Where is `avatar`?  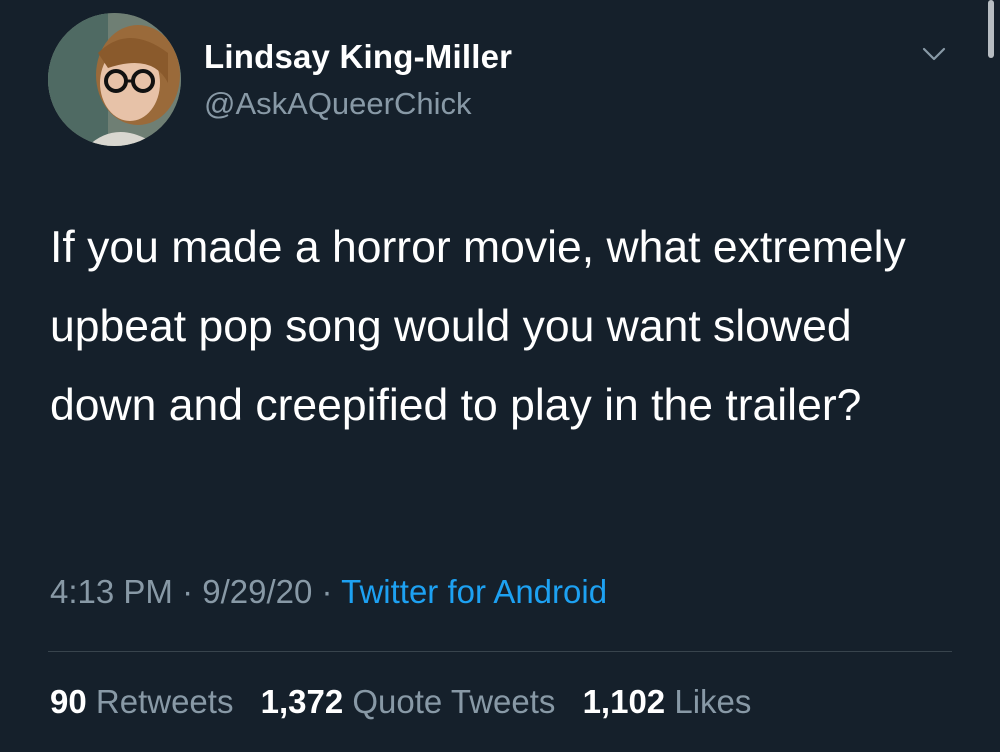 avatar is located at coordinates (114, 79).